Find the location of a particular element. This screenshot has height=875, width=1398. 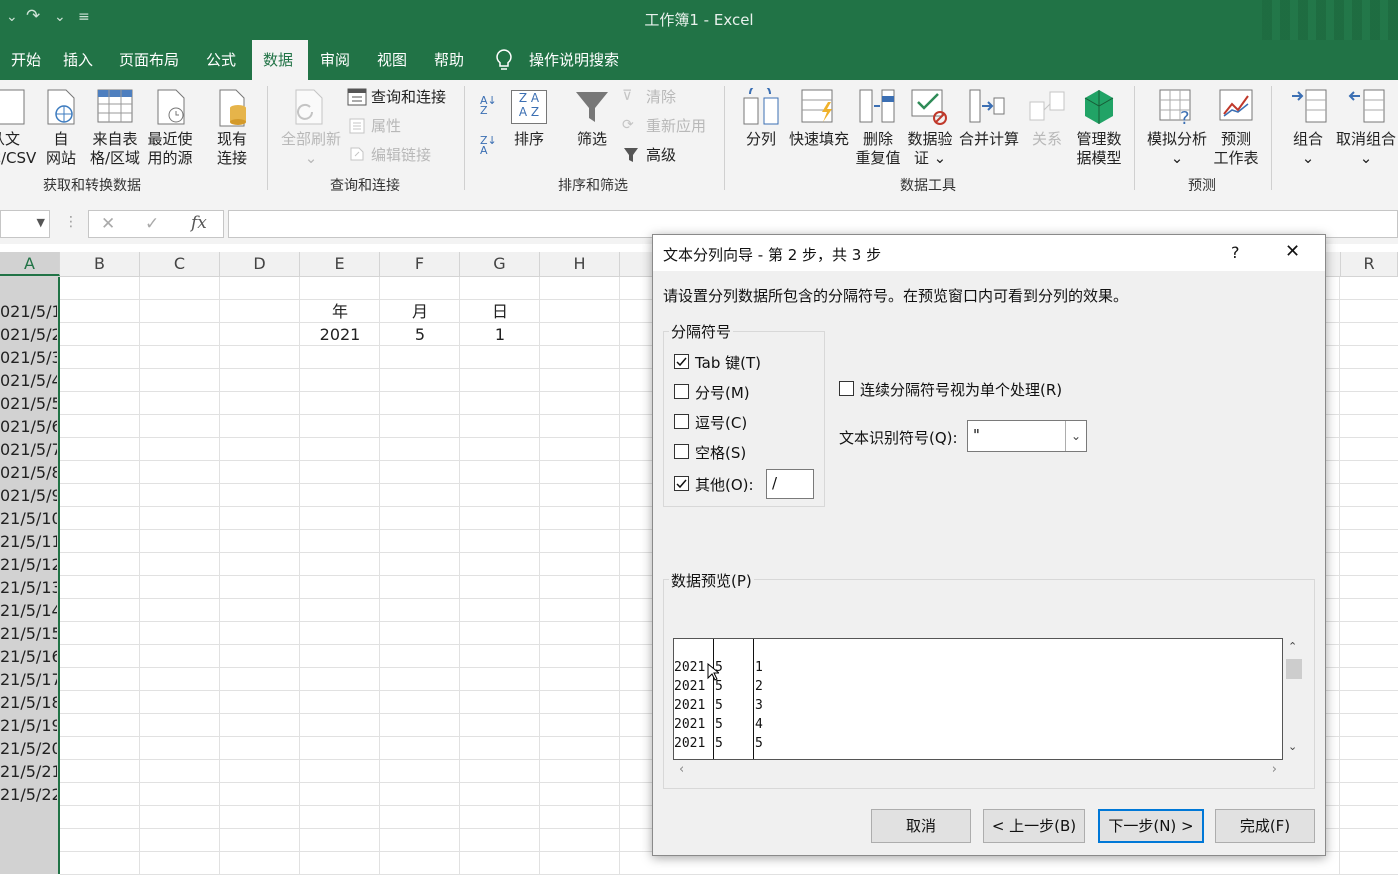

tab-insert: 插入 is located at coordinates (78, 60).